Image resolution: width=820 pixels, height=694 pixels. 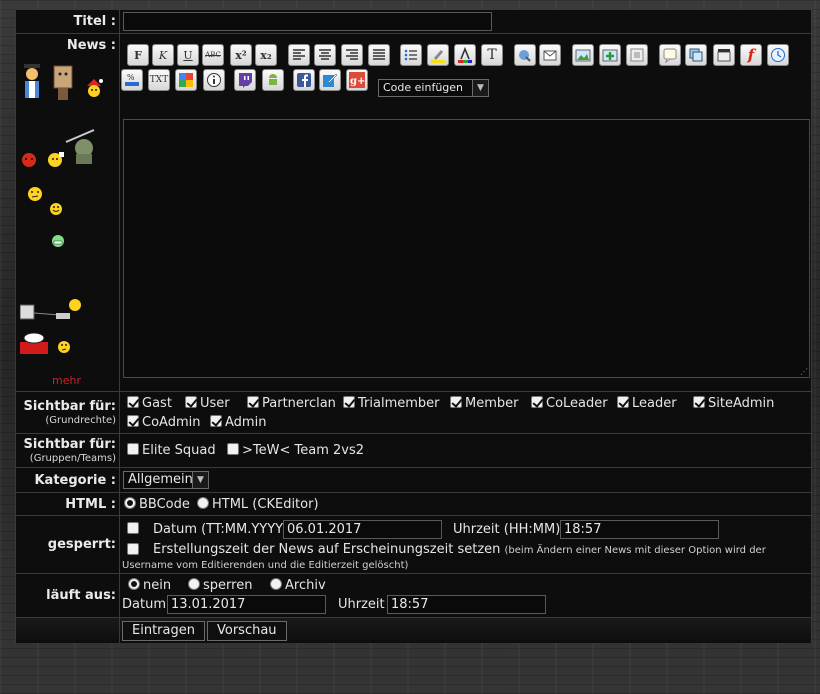 I want to click on preview-button: Vorschau, so click(x=247, y=631).